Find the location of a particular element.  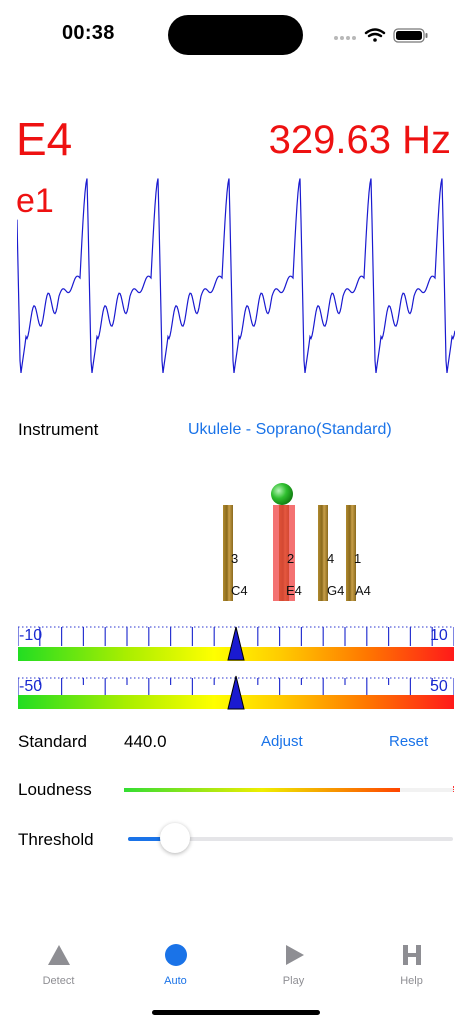

tab-detect: Detect is located at coordinates (58, 963).